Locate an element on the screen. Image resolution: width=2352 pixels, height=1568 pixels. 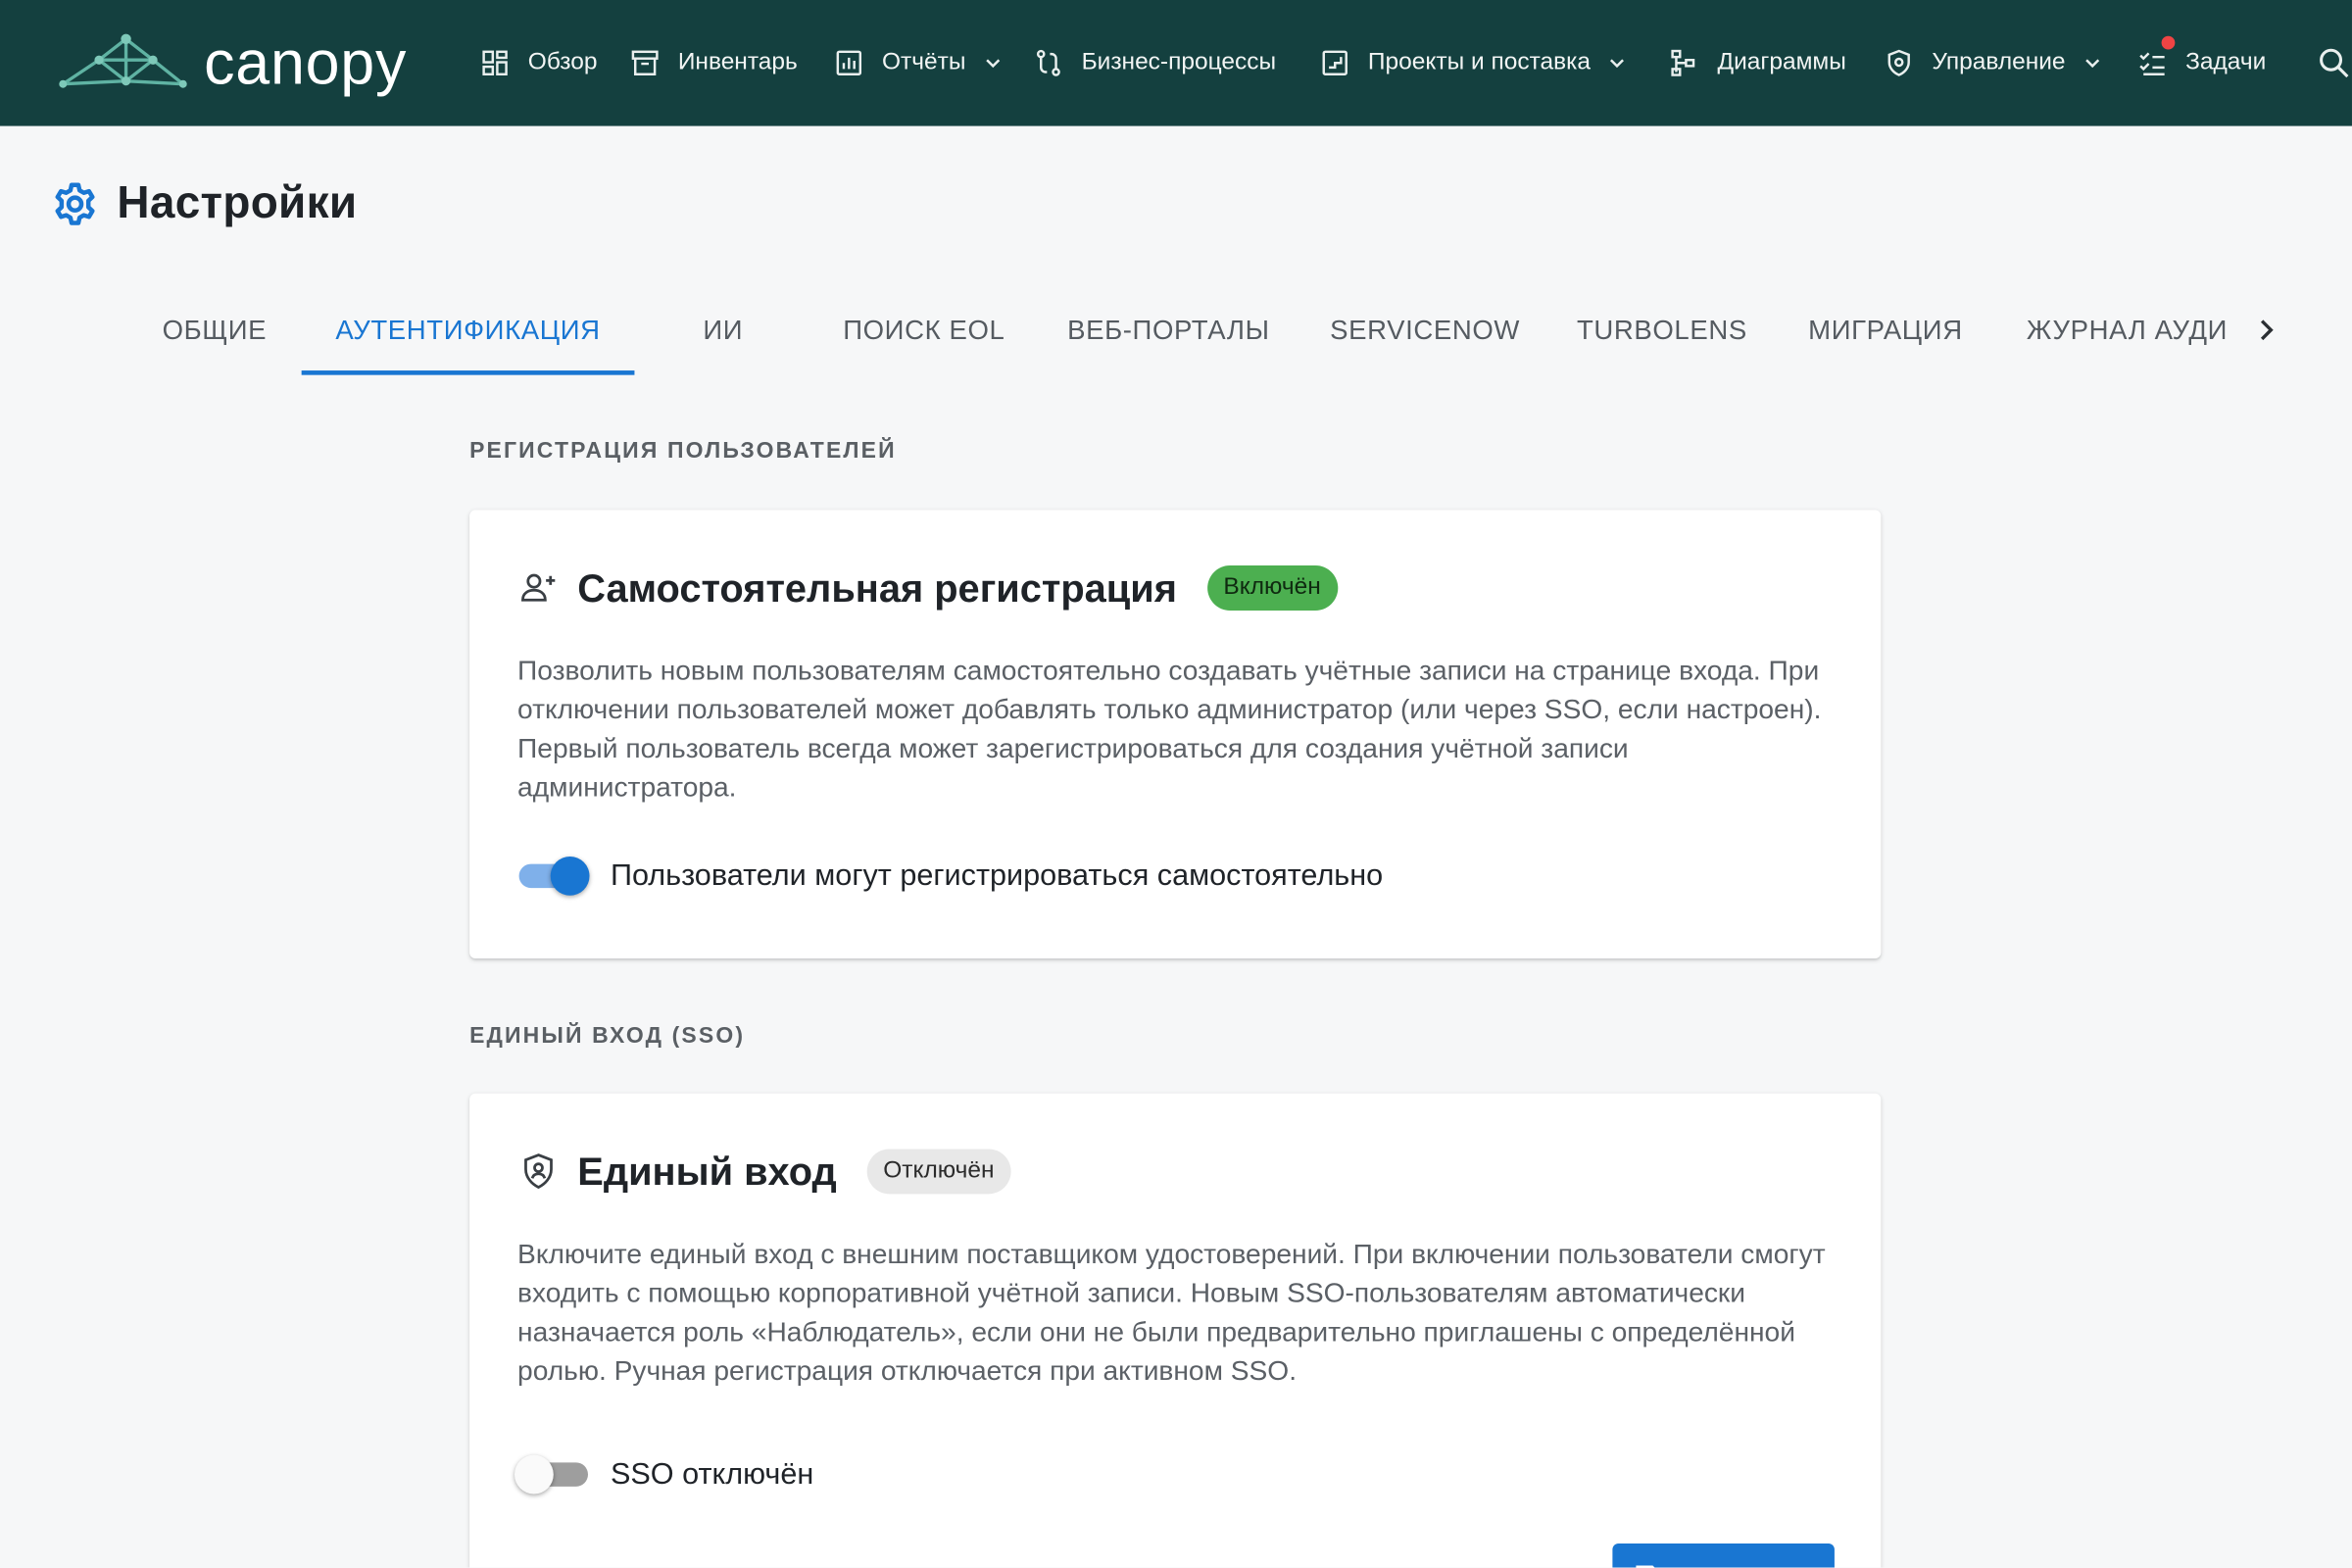
active-tab-indicator is located at coordinates (468, 372).